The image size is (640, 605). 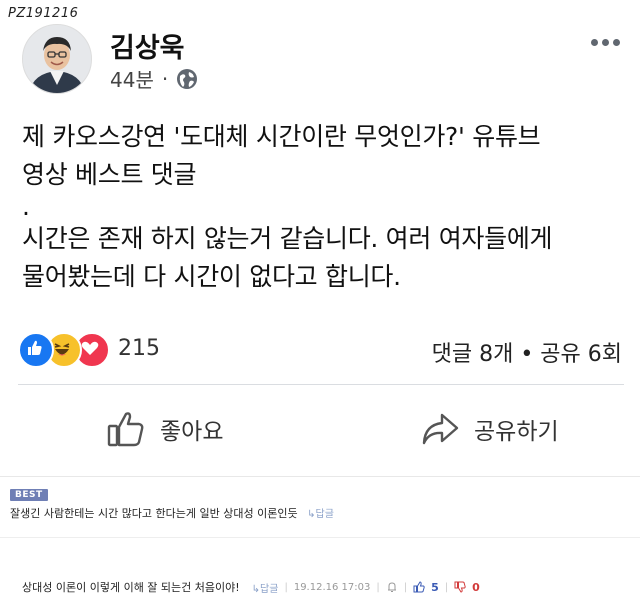 What do you see at coordinates (527, 352) in the screenshot?
I see `comment-share-stats: 댓글 8개 • 공유 6회` at bounding box center [527, 352].